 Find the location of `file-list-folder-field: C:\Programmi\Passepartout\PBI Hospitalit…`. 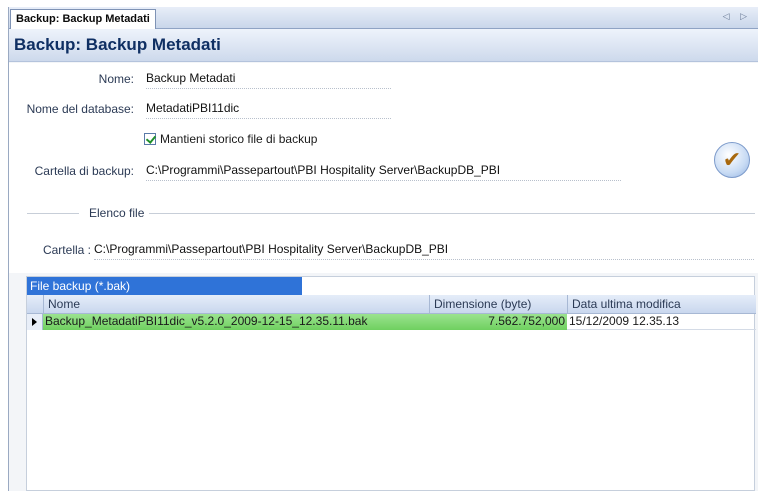

file-list-folder-field: C:\Programmi\Passepartout\PBI Hospitalit… is located at coordinates (424, 251).